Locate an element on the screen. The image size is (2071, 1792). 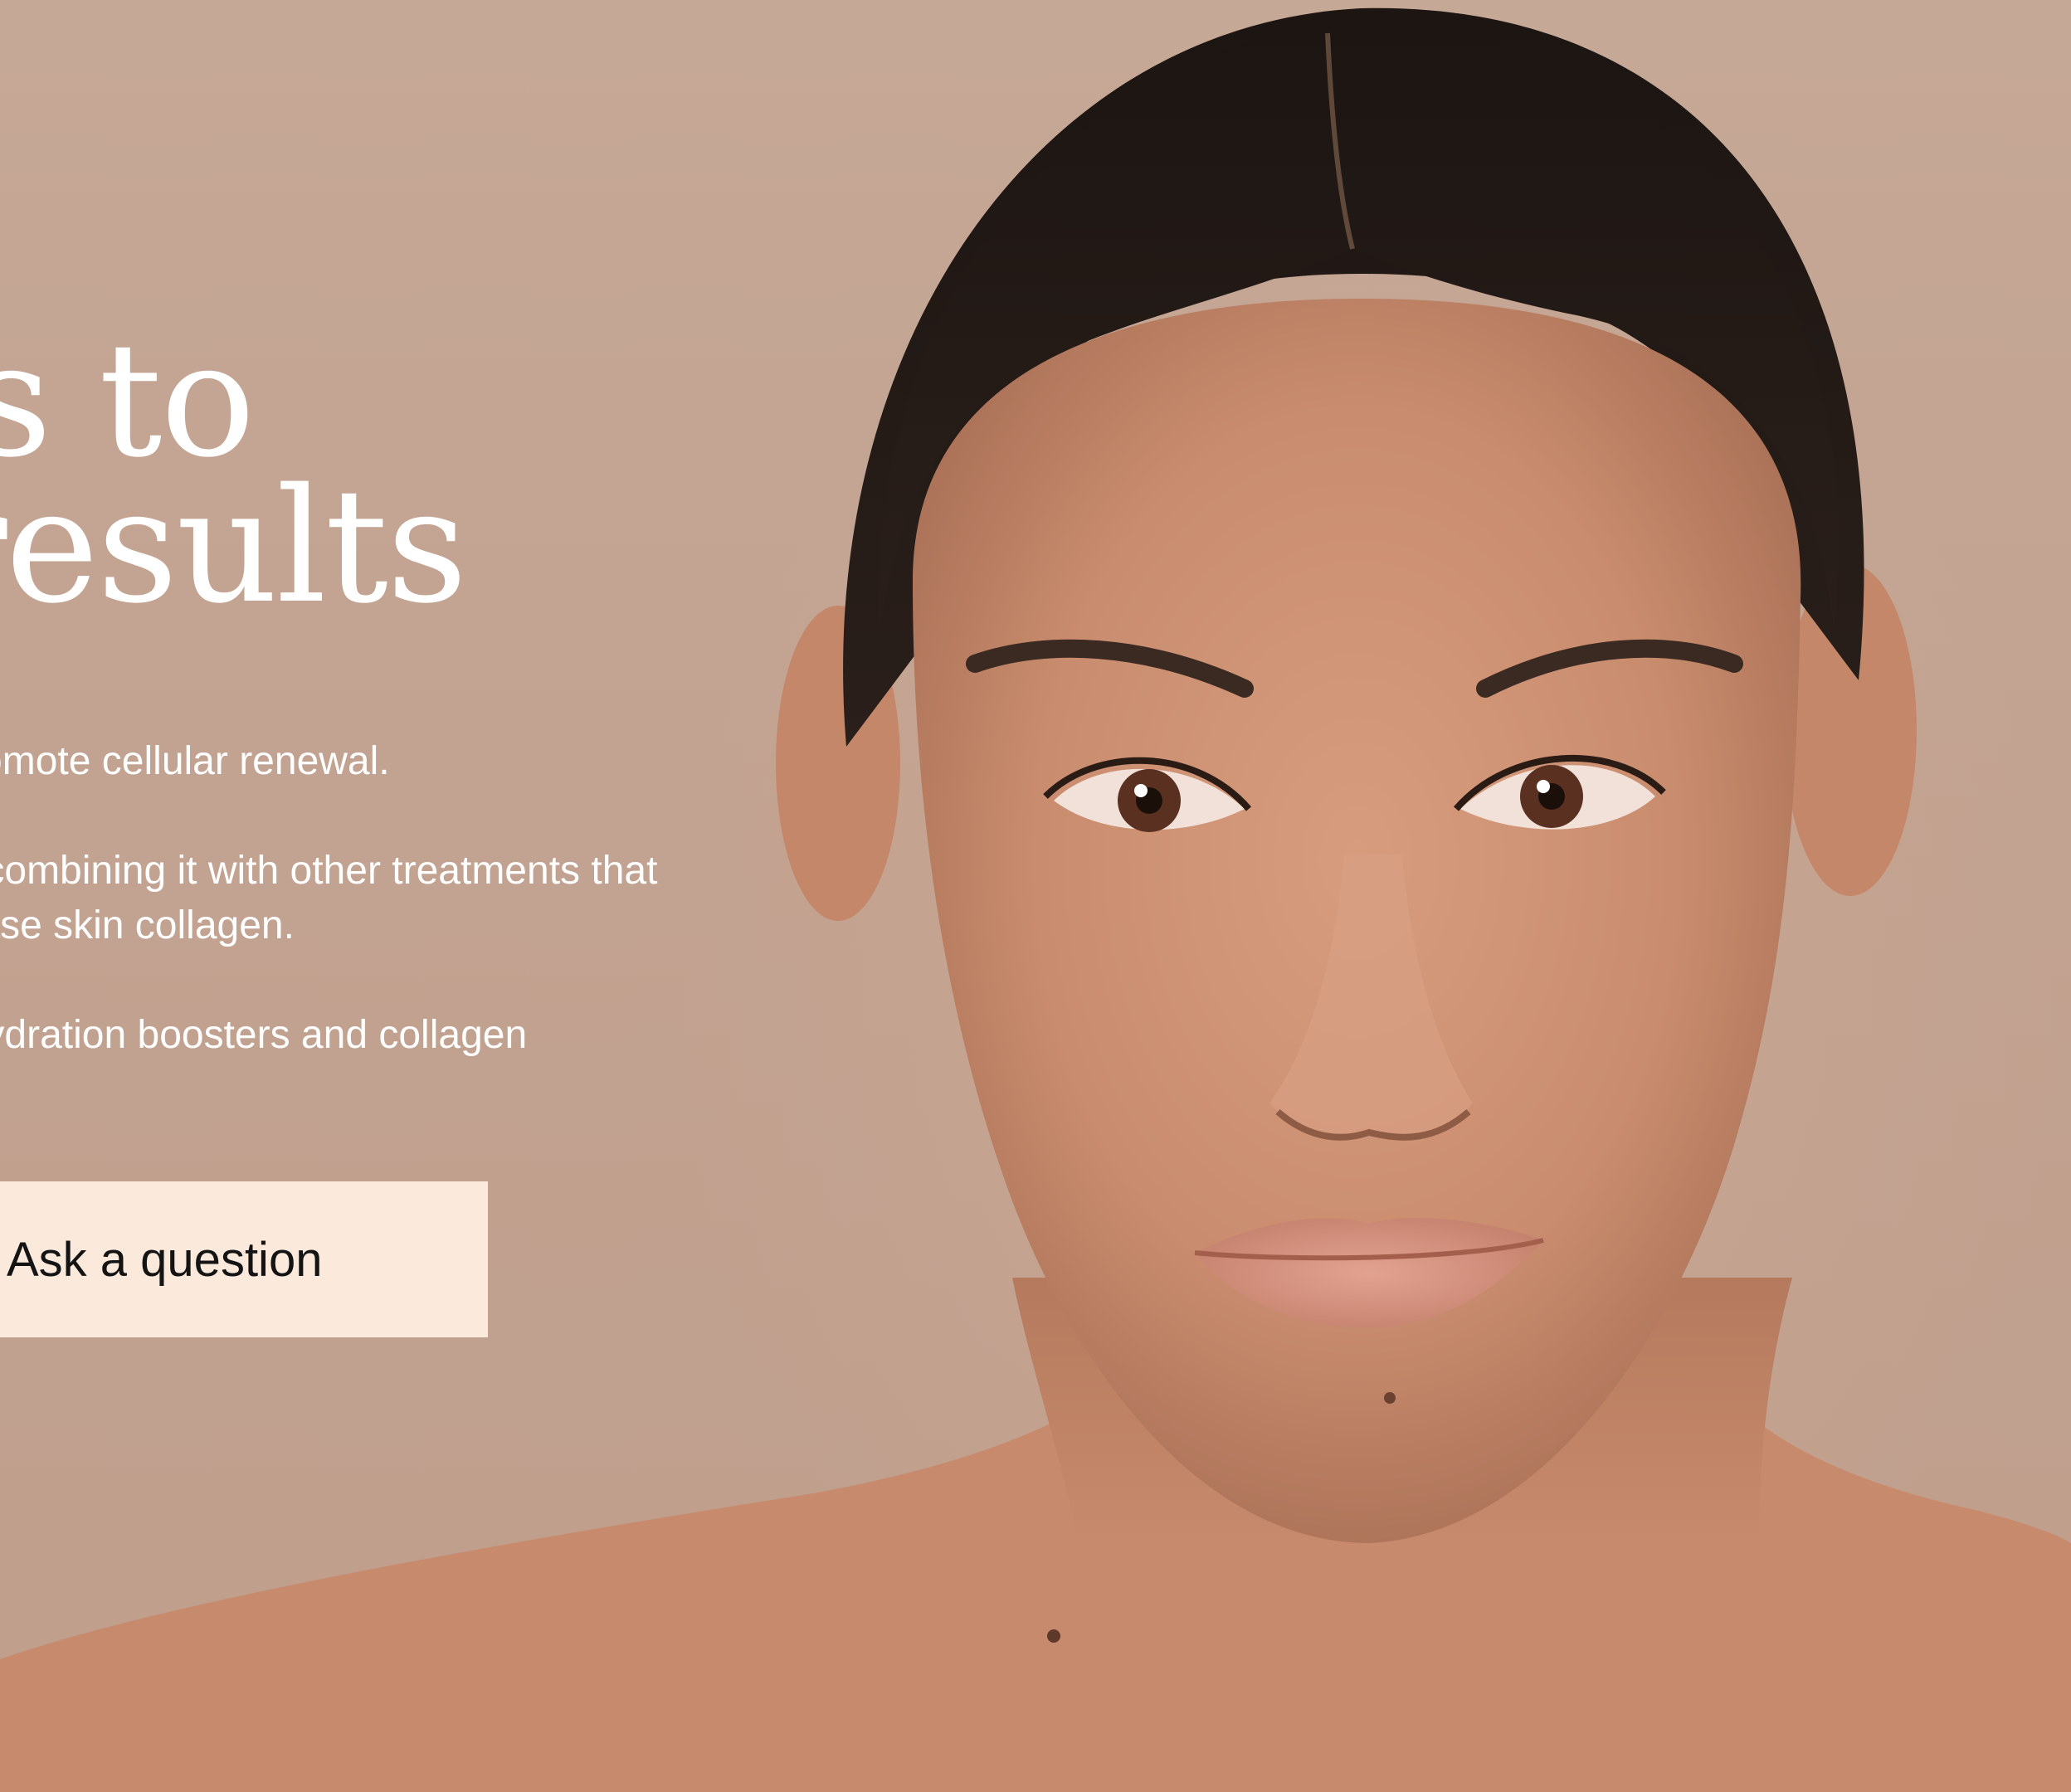
hero-headline: ents to er results is located at coordinates (233, 473).